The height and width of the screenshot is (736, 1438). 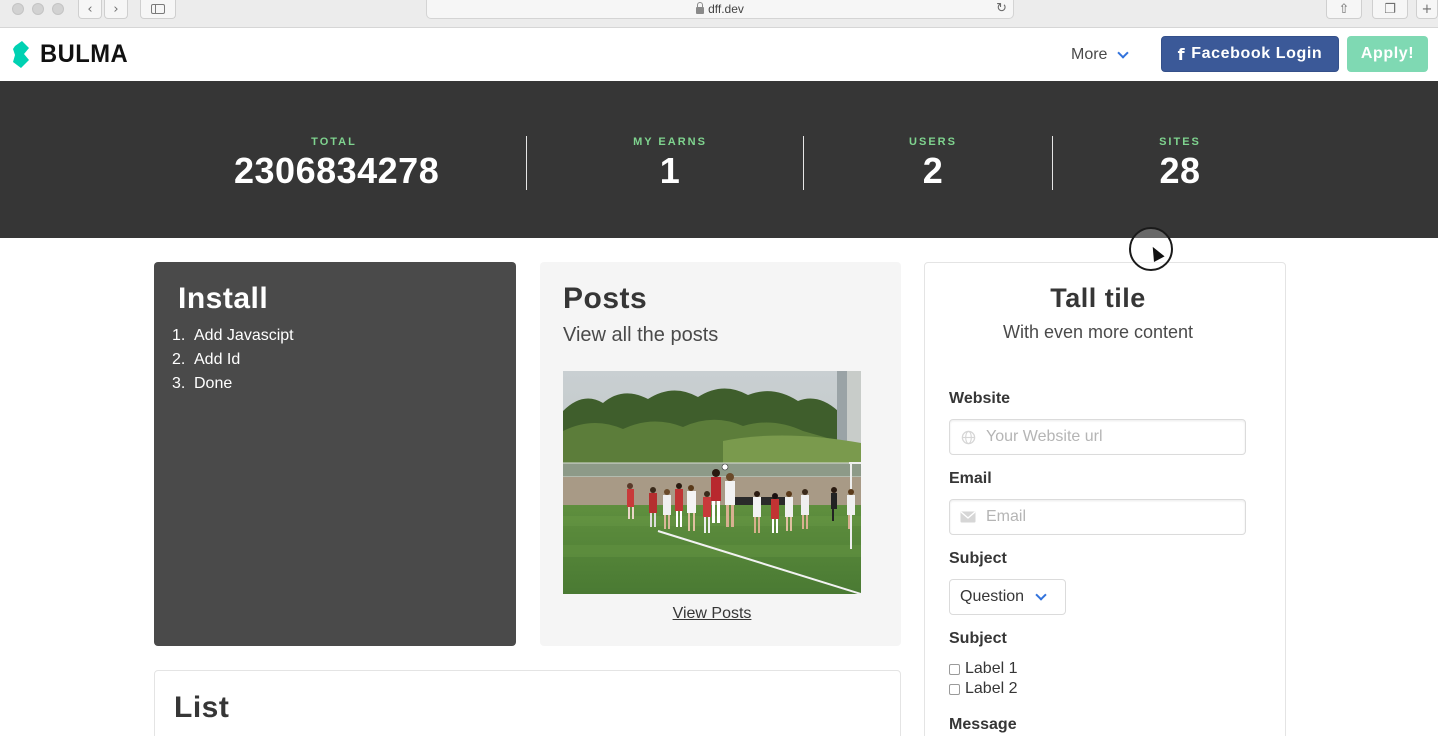 What do you see at coordinates (179, 359) in the screenshot?
I see `list-number: 2.` at bounding box center [179, 359].